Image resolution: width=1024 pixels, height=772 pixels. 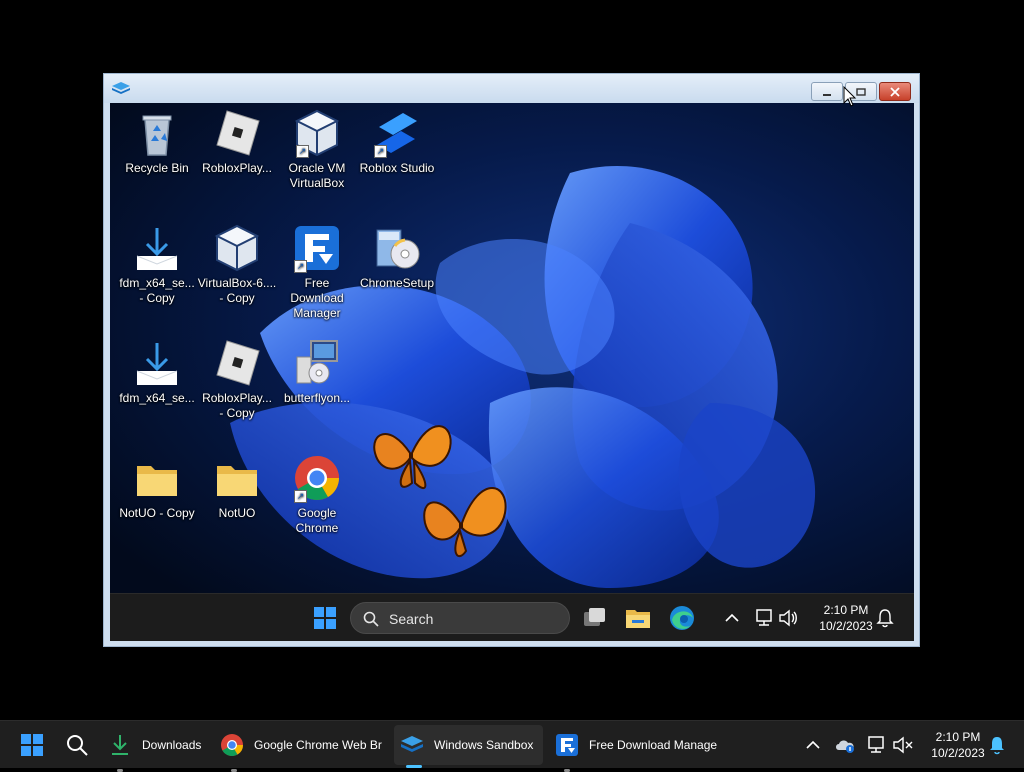 I want to click on chrome-icon, so click(x=232, y=745).